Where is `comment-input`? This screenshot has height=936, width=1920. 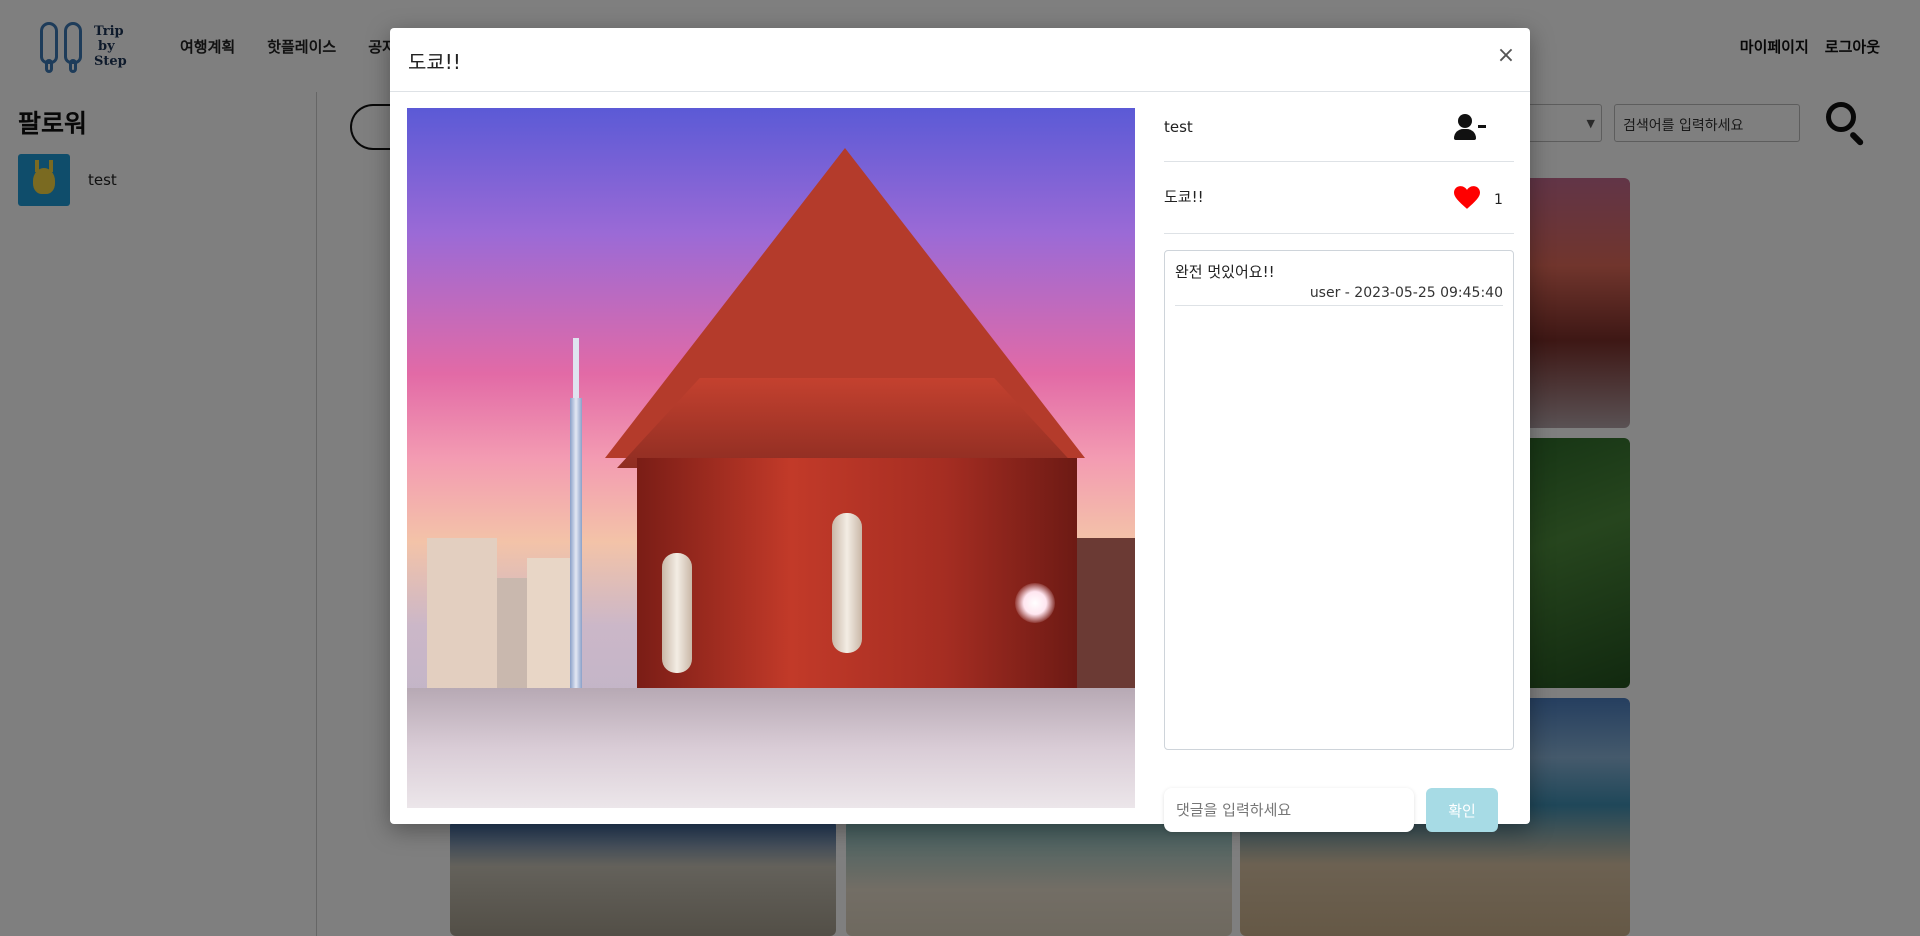 comment-input is located at coordinates (1289, 810).